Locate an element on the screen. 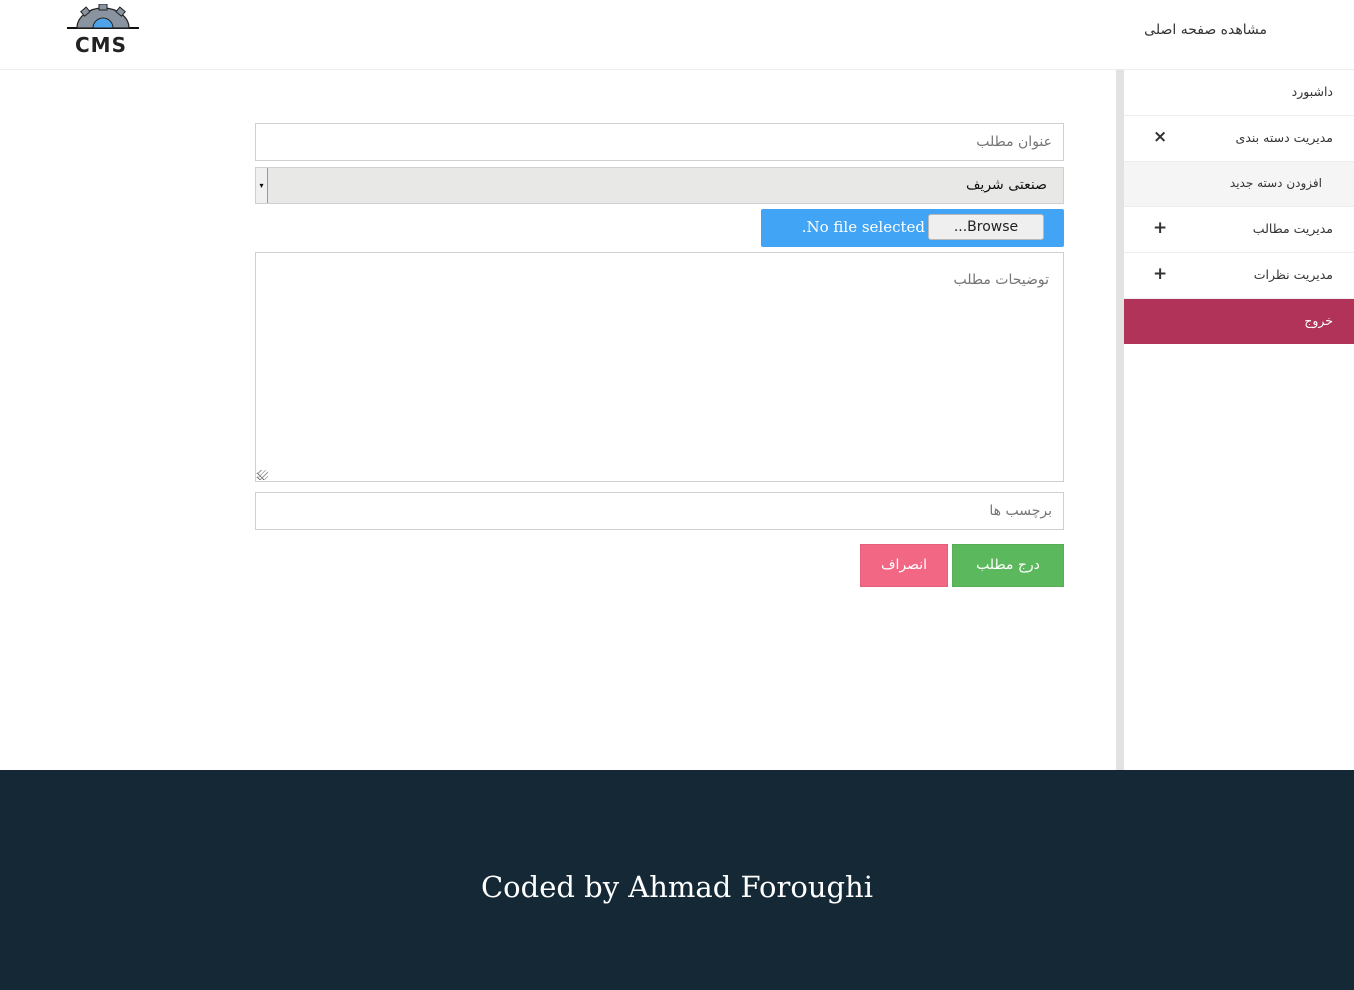 This screenshot has height=990, width=1354. sidebar-item-label: مدیریت دسته بندی is located at coordinates (1284, 137).